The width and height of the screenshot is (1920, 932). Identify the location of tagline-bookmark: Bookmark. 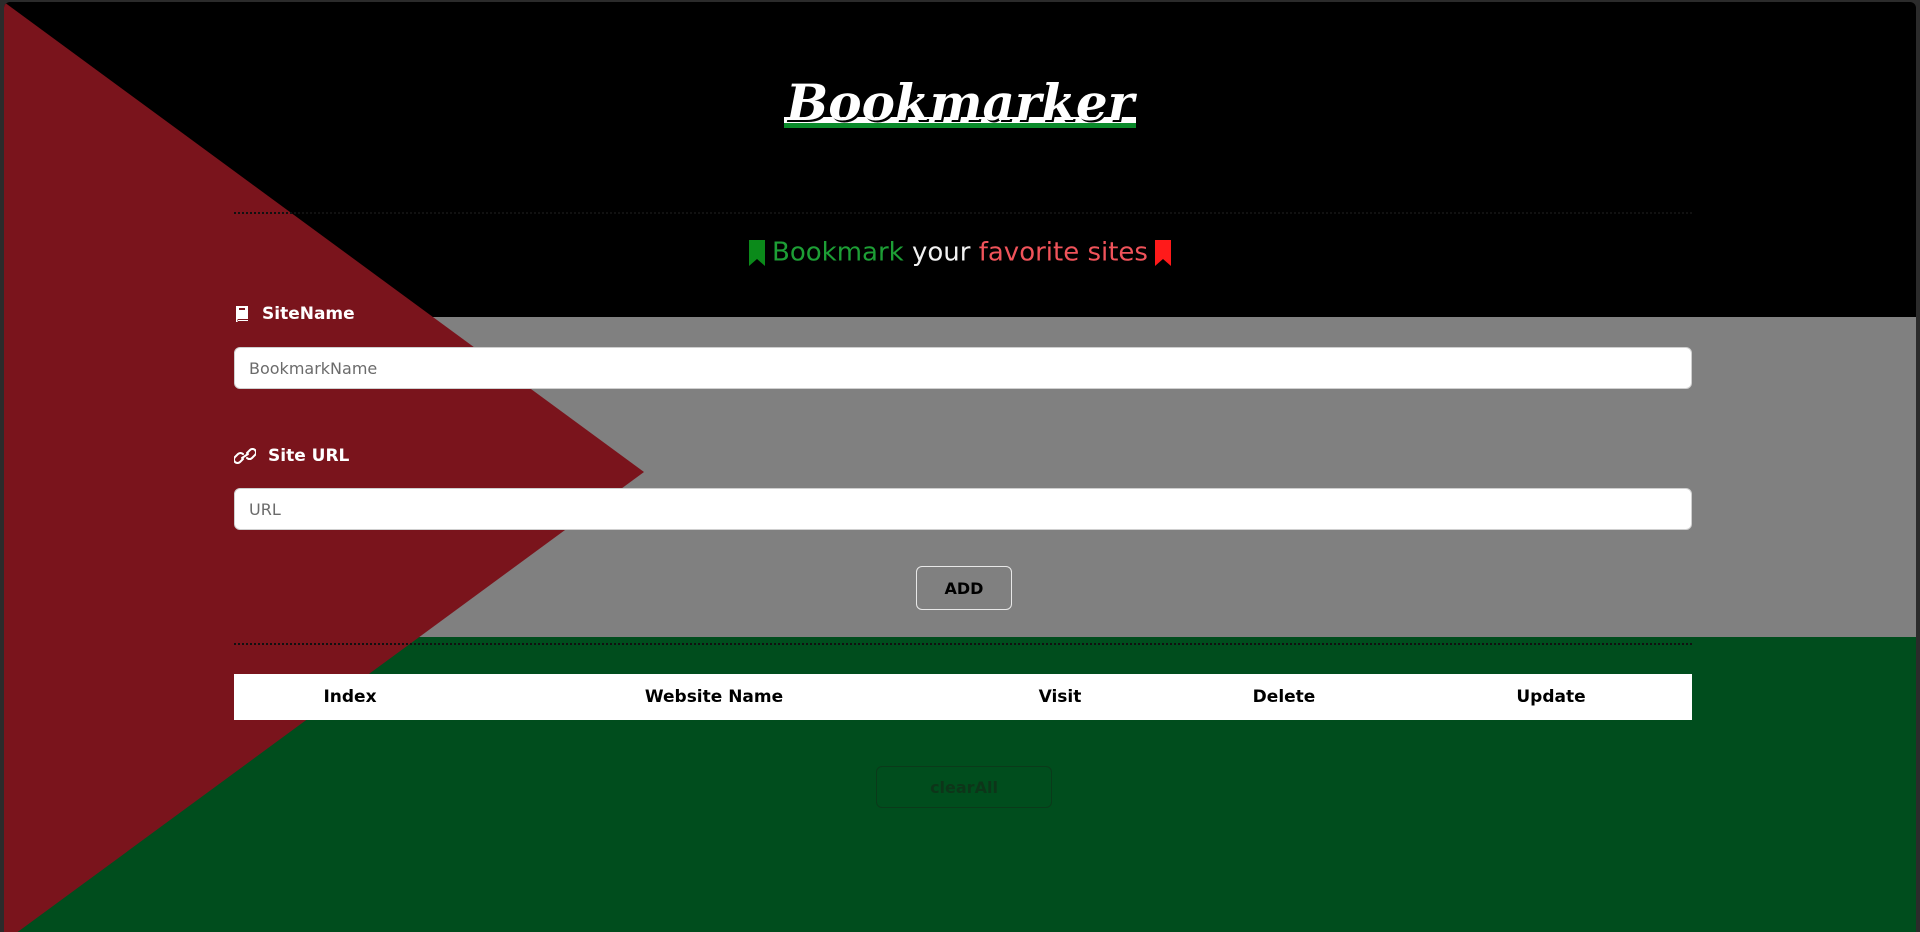
(838, 252).